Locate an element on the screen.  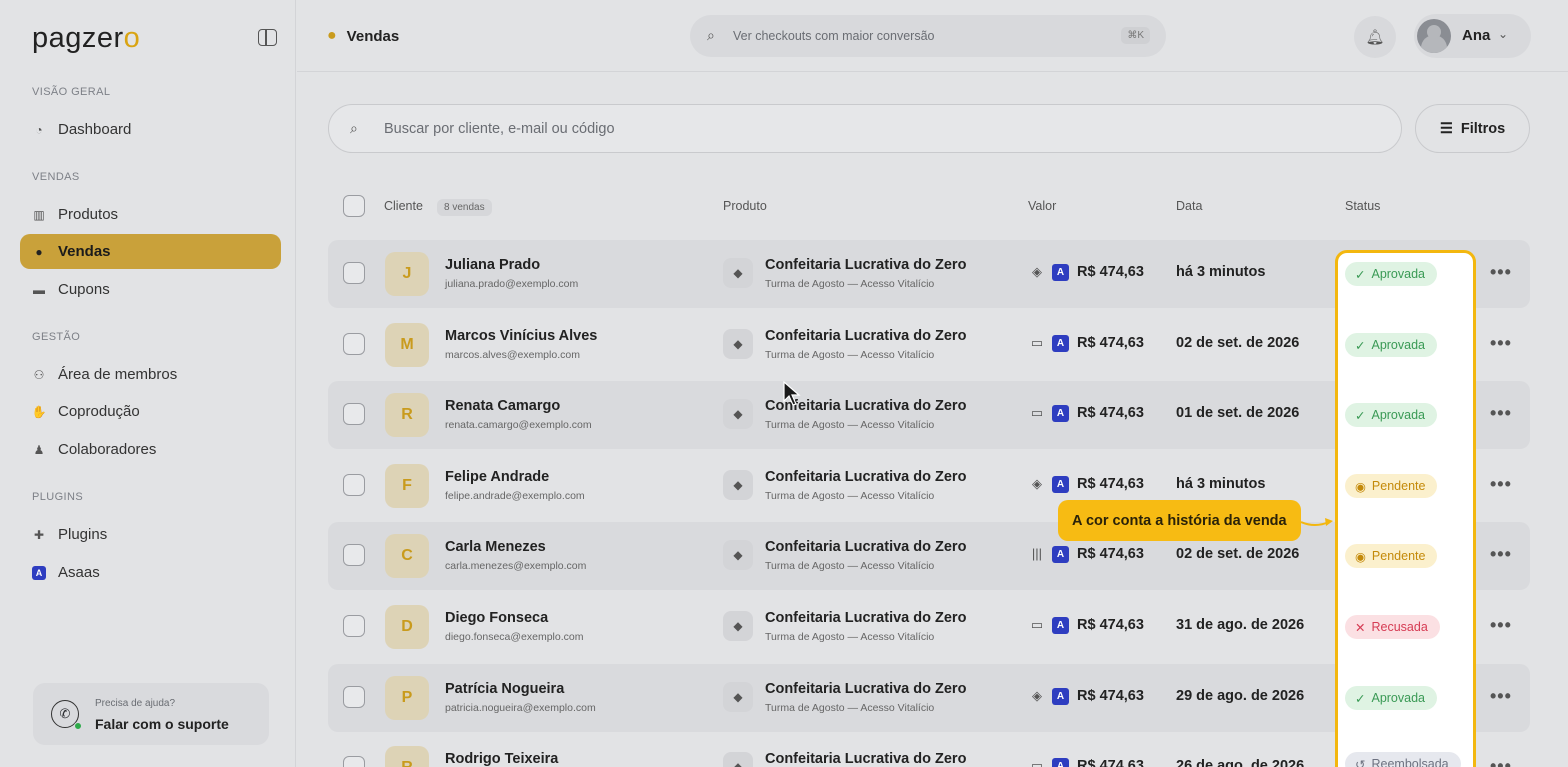
sliders-icon: ☰ is located at coordinates (1446, 128).